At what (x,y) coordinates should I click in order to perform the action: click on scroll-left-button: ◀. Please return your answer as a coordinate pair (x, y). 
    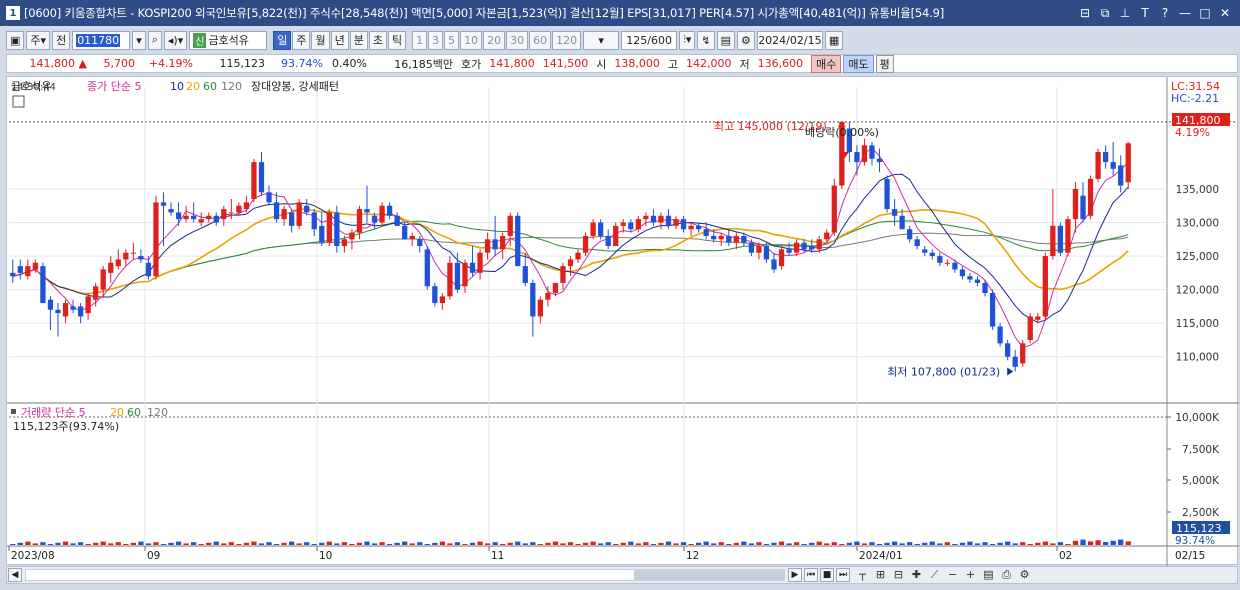
    Looking at the image, I should click on (15, 575).